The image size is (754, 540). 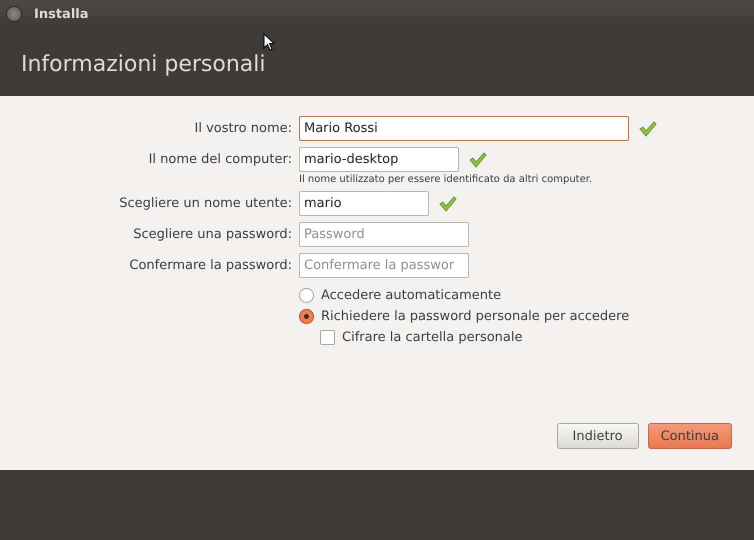 What do you see at coordinates (205, 204) in the screenshot?
I see `field-label: Scegliere un nome utente:` at bounding box center [205, 204].